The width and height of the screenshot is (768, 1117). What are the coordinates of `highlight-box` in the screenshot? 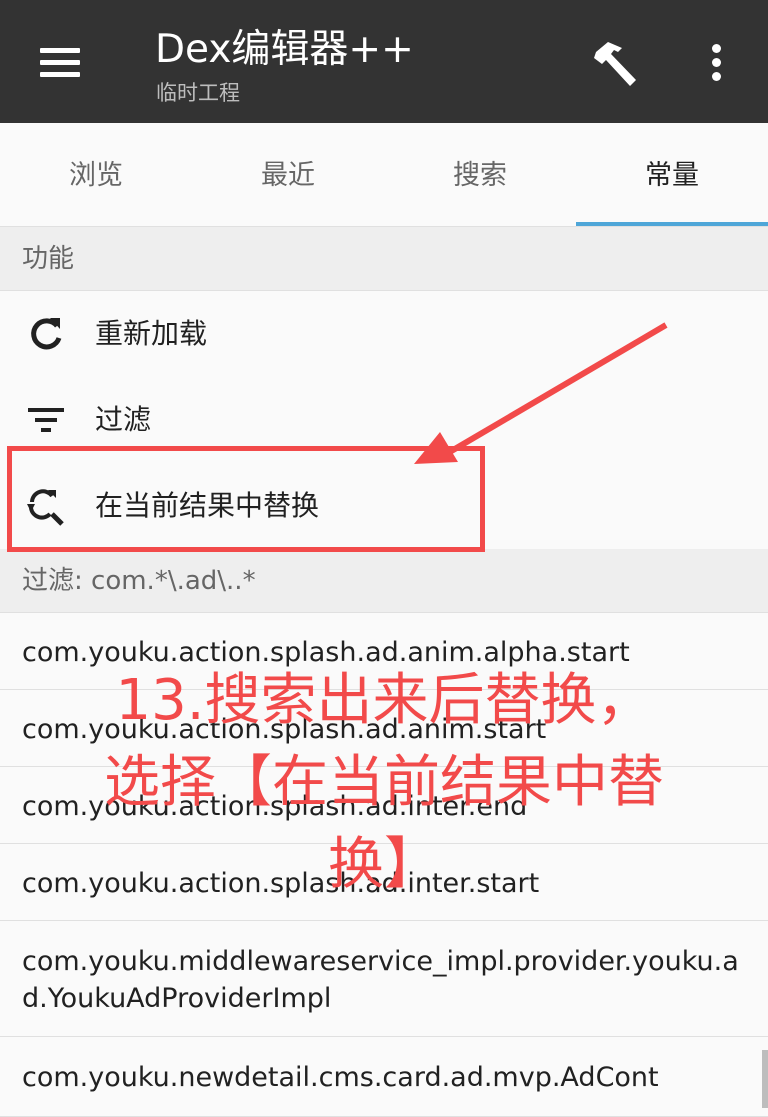 It's located at (246, 499).